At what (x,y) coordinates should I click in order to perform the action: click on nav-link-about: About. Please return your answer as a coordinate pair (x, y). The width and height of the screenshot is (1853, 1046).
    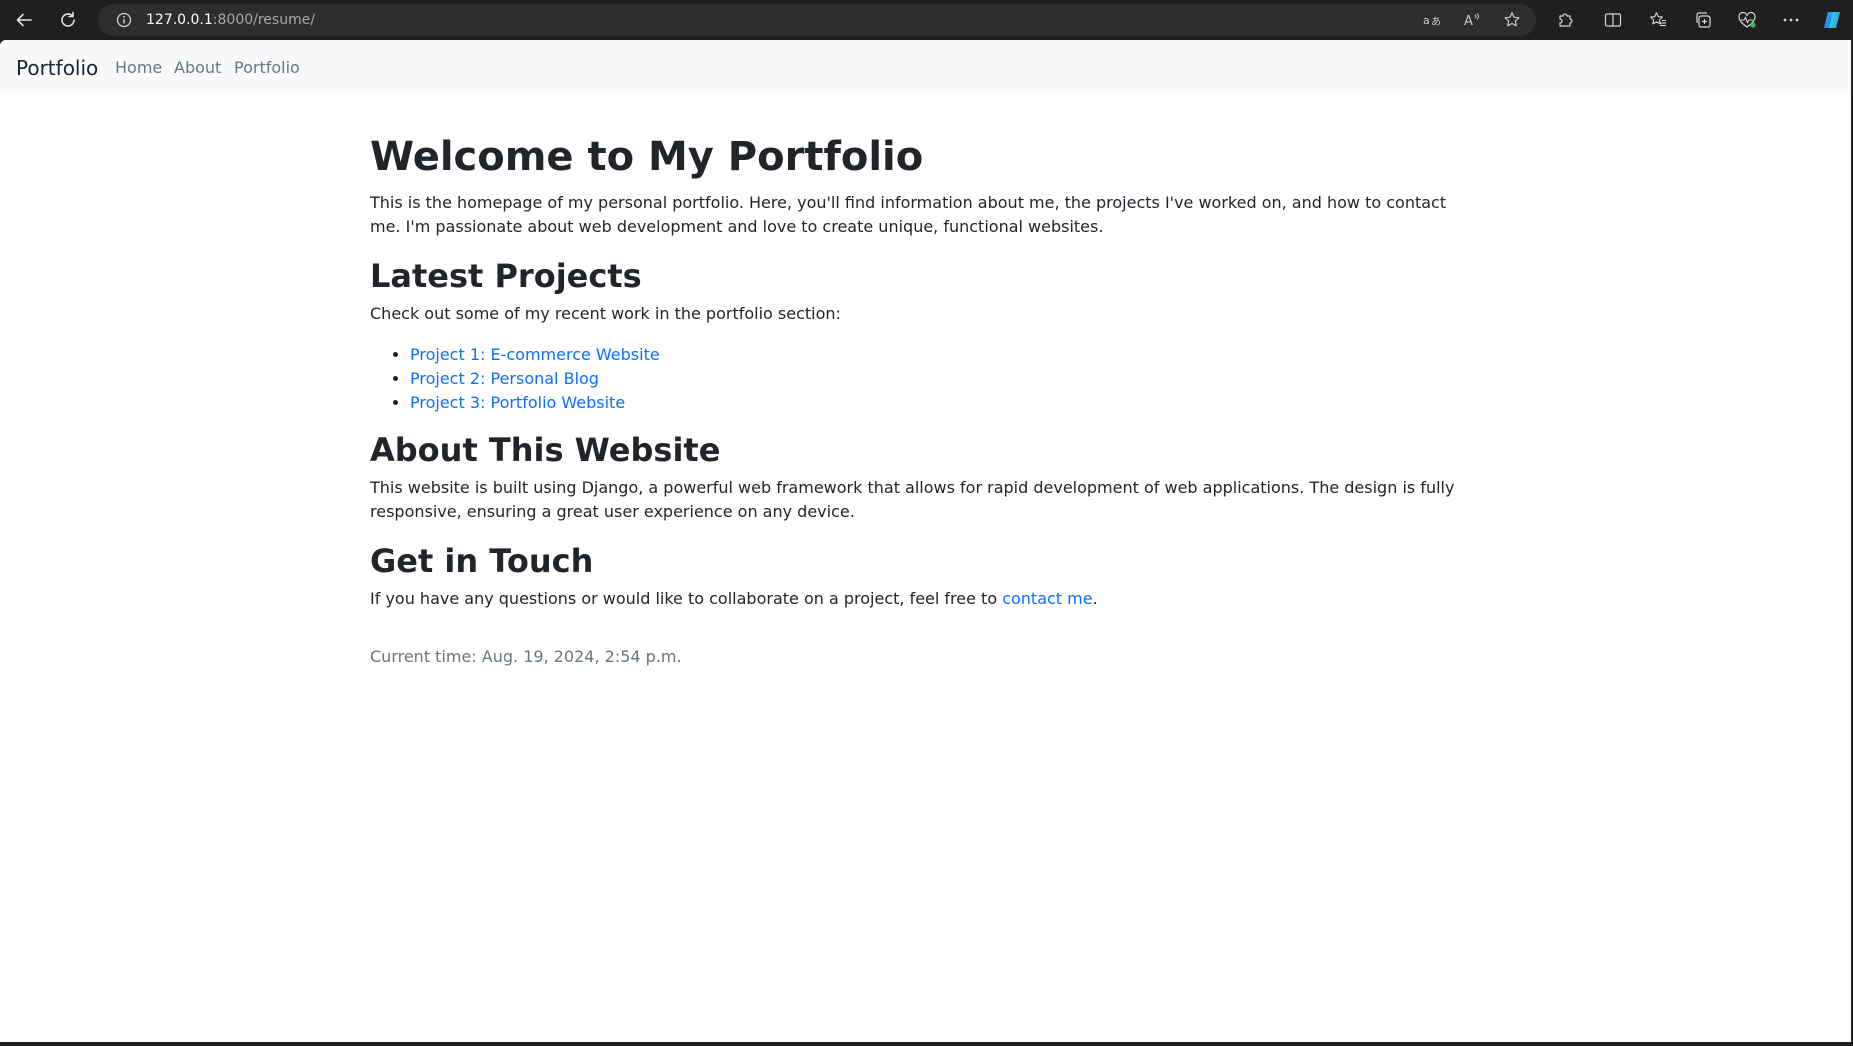
    Looking at the image, I should click on (197, 67).